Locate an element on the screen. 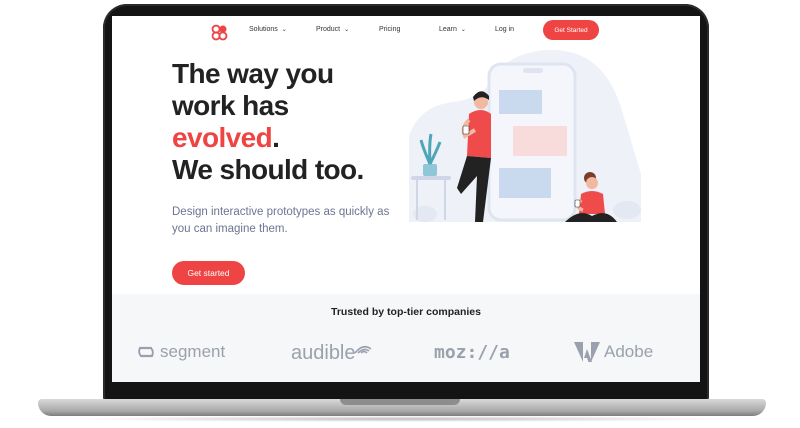 The height and width of the screenshot is (428, 800). nav-product: Product ⌄ is located at coordinates (332, 29).